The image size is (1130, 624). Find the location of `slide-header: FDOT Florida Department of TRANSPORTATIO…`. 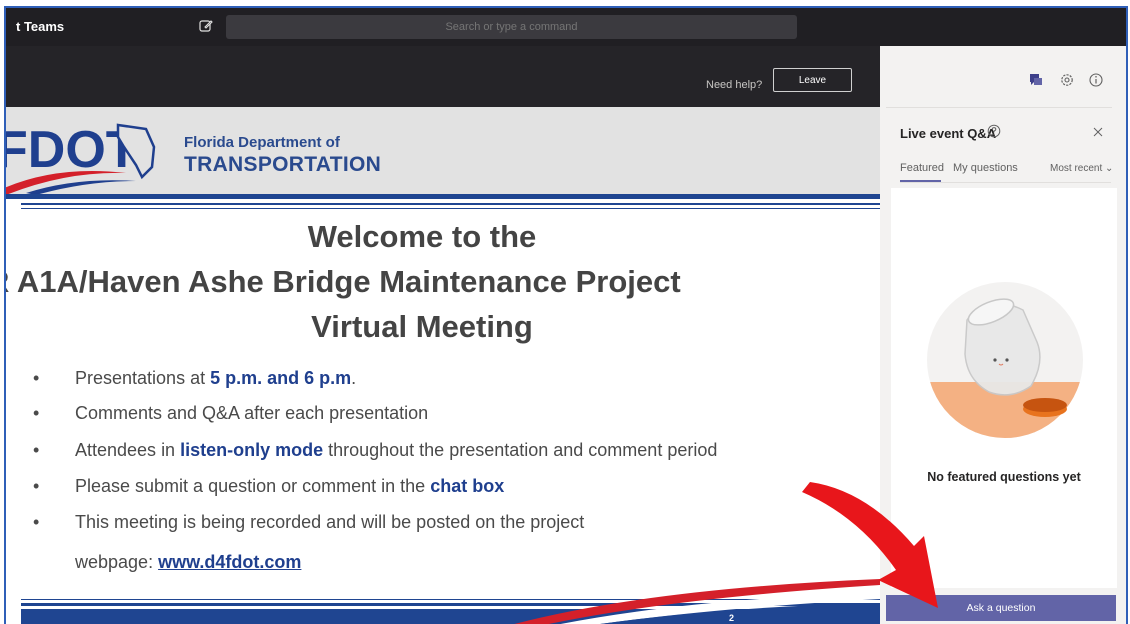

slide-header: FDOT Florida Department of TRANSPORTATIO… is located at coordinates (443, 150).